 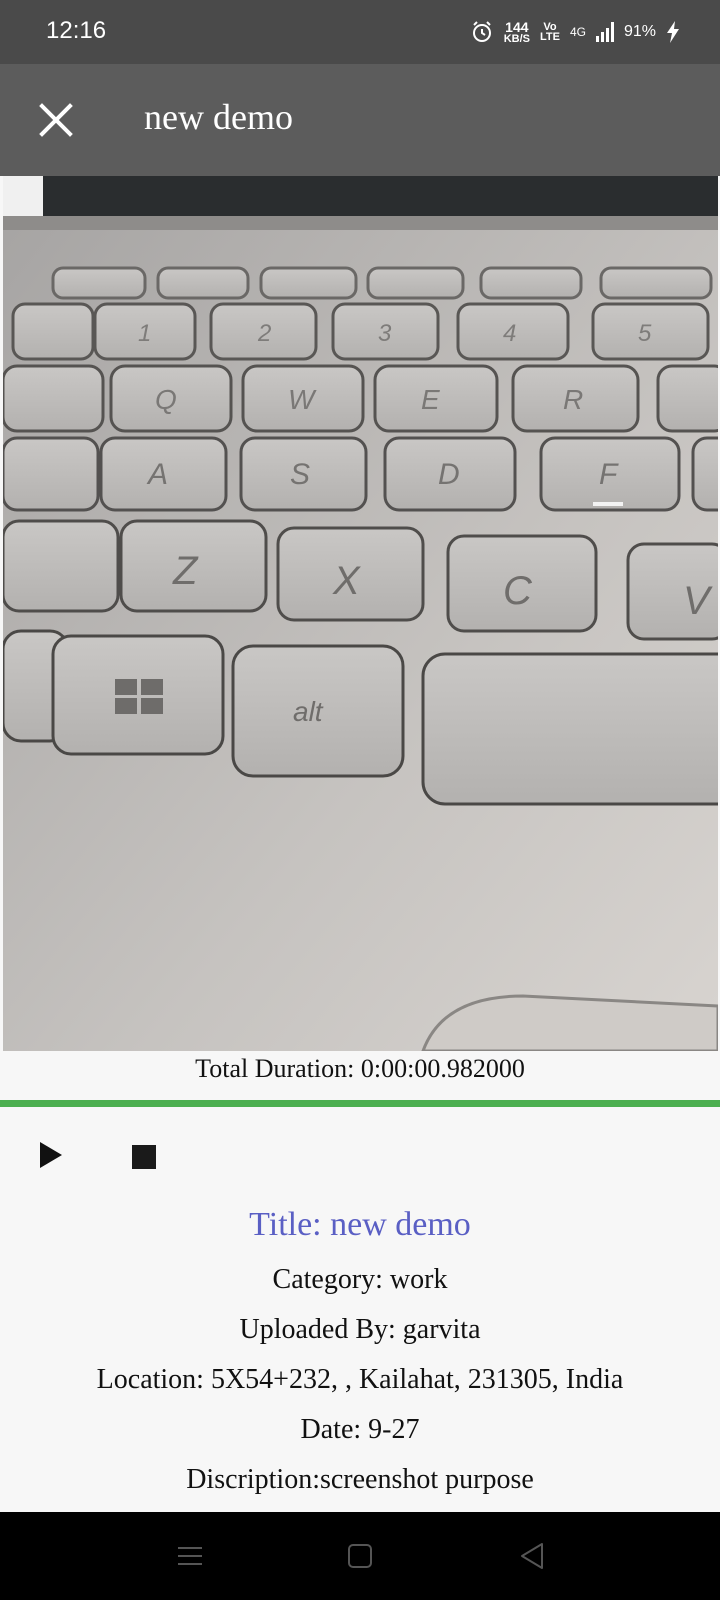 What do you see at coordinates (302, 399) in the screenshot?
I see `svg-text: W` at bounding box center [302, 399].